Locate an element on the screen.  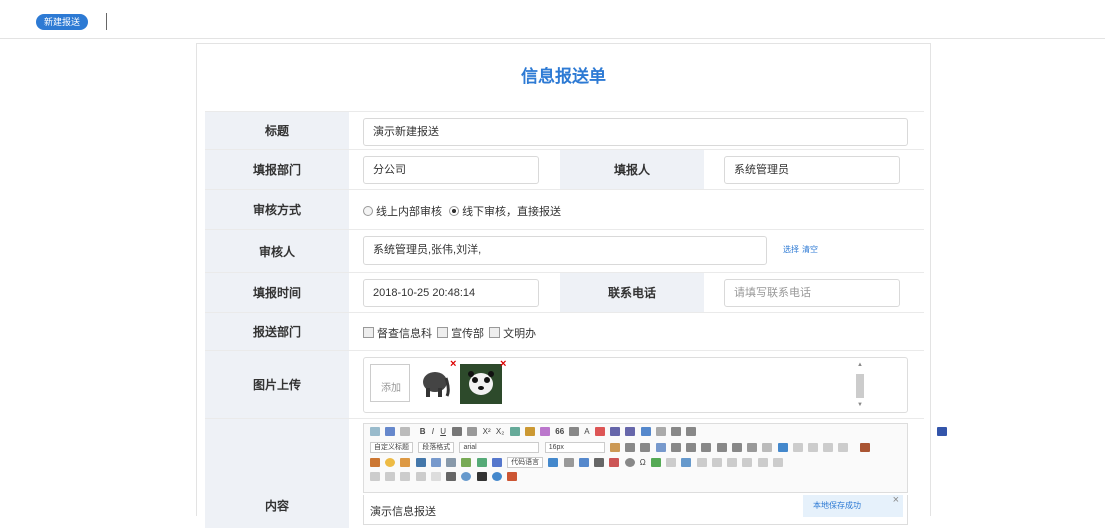
rtl-icon is located at coordinates (630, 447).